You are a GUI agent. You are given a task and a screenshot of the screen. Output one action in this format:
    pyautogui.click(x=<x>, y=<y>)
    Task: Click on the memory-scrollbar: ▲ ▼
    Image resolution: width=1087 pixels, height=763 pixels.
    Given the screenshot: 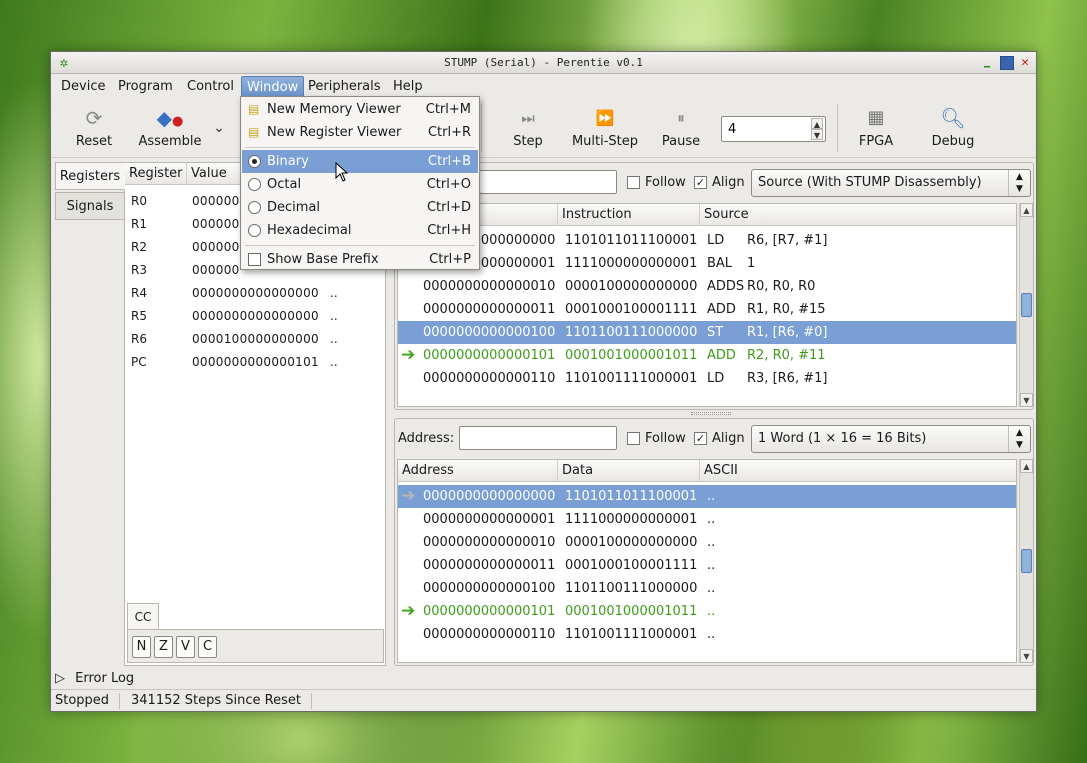 What is the action you would take?
    pyautogui.click(x=1026, y=561)
    